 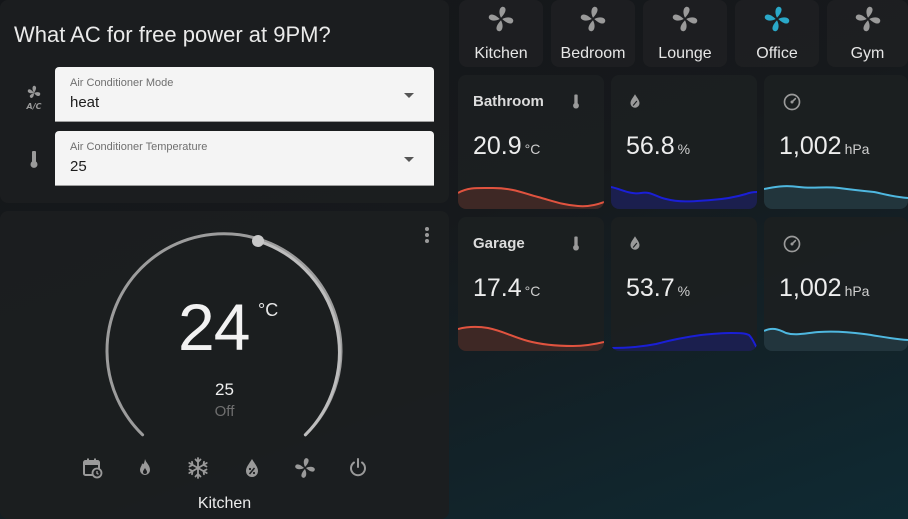 I want to click on ac-mode-select: Air Conditioner Mode heat, so click(x=244, y=94).